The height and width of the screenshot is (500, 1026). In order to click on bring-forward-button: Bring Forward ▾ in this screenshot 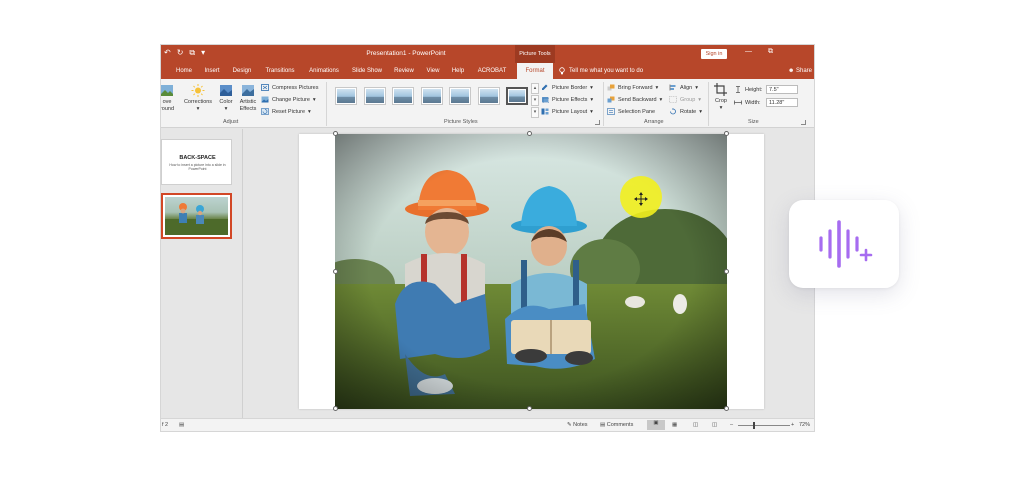, I will do `click(632, 87)`.